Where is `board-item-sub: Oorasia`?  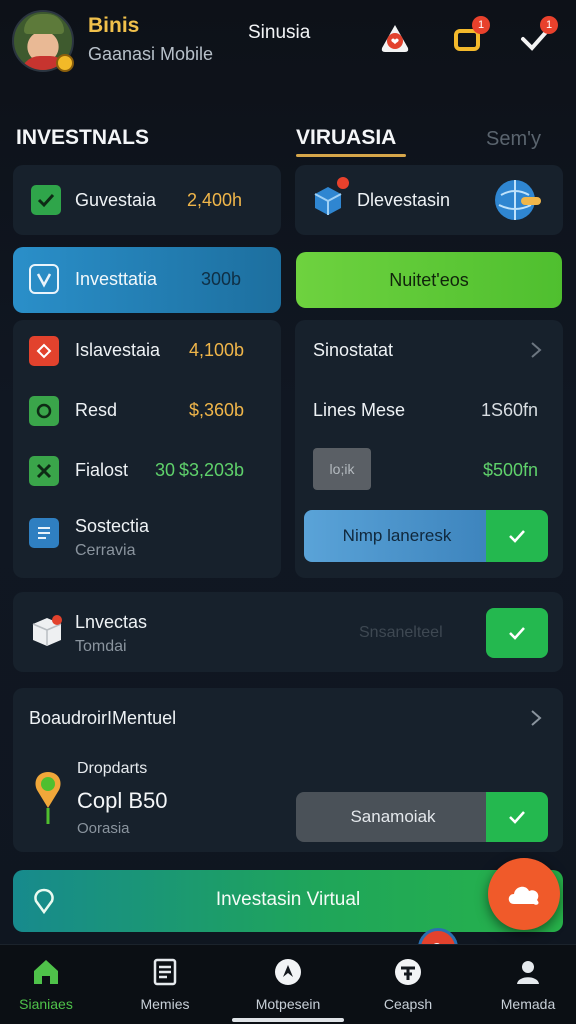
board-item-sub: Oorasia is located at coordinates (103, 828).